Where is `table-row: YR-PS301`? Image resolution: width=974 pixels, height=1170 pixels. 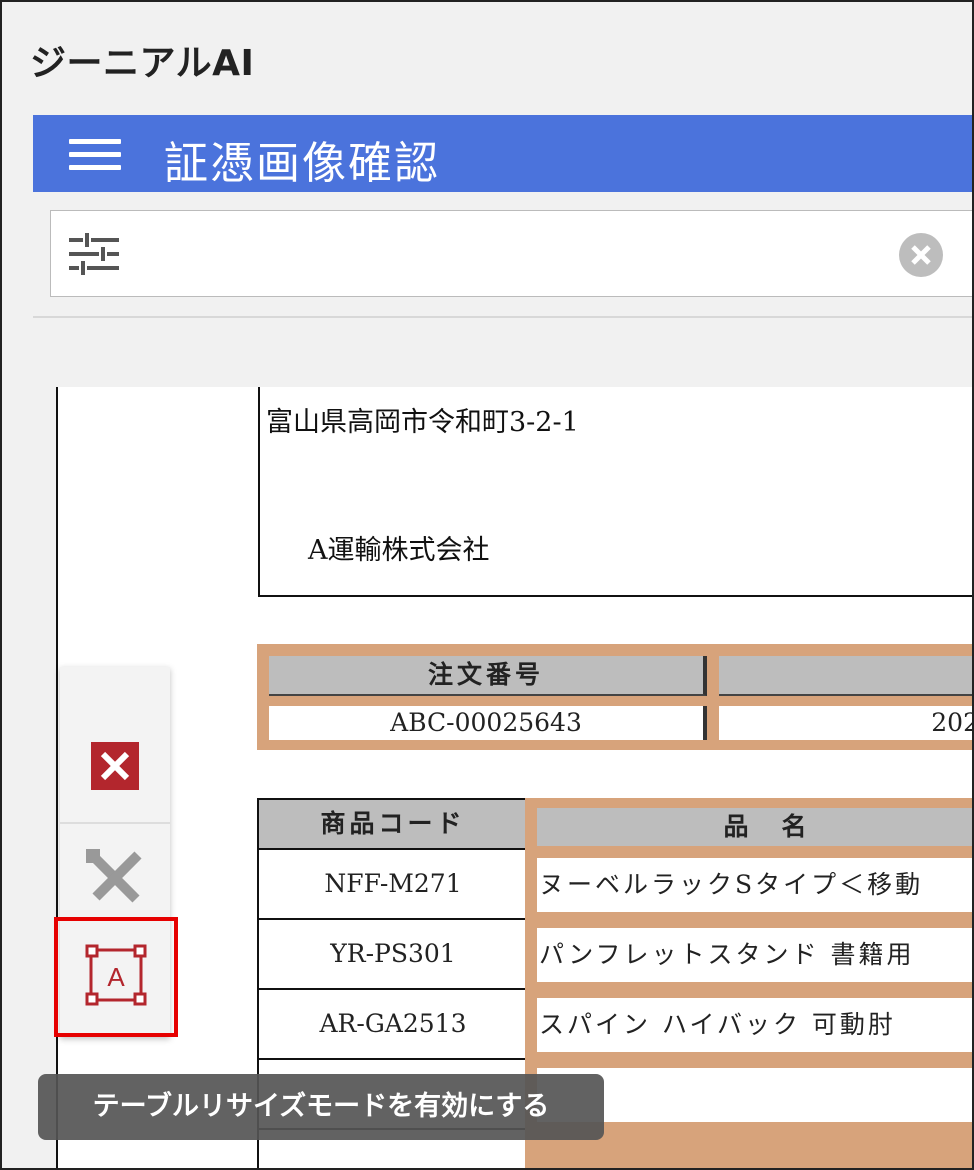 table-row: YR-PS301 is located at coordinates (393, 955).